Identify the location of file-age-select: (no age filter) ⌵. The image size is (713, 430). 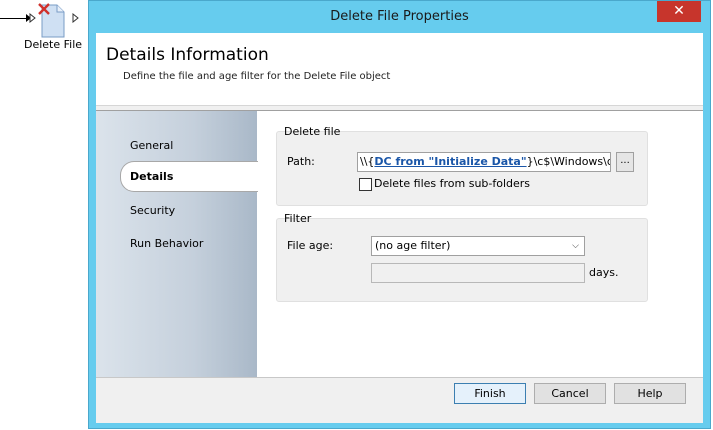
(478, 246).